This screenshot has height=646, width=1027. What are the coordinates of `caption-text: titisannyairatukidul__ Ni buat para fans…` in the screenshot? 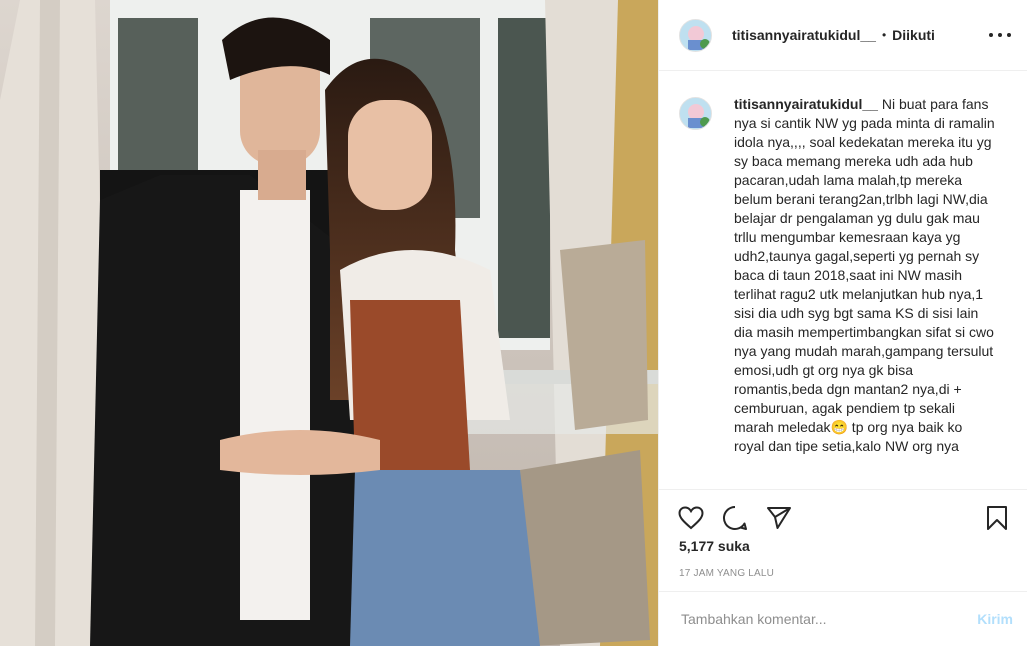 It's located at (865, 275).